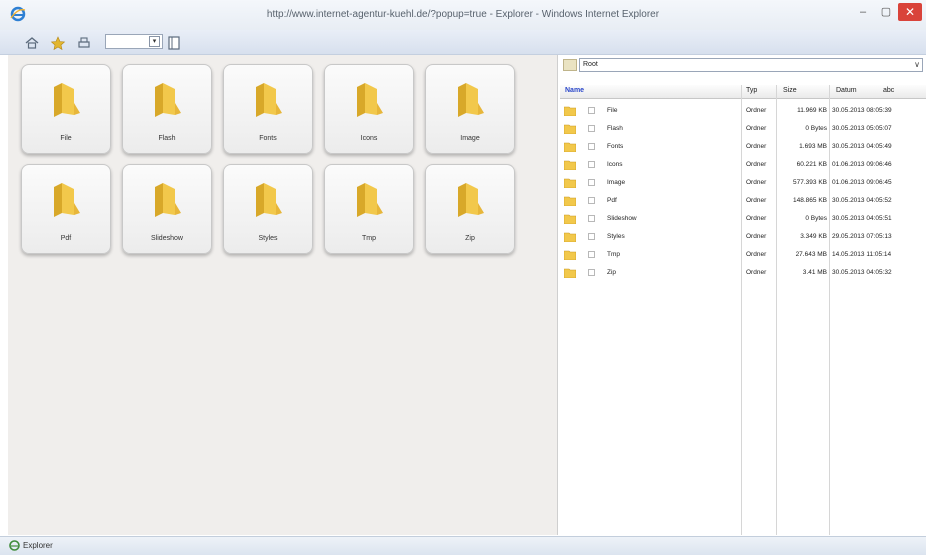 Image resolution: width=926 pixels, height=555 pixels. I want to click on table-row: Tmp Ordner 27.643 MB 14.05.2013 11:05:14, so click(743, 255).